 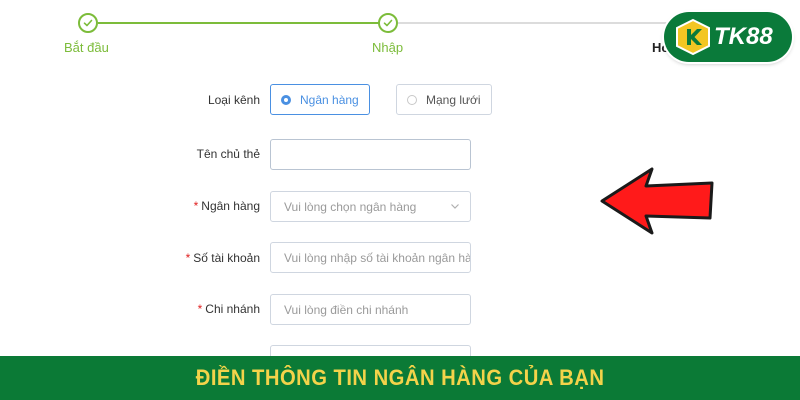 I want to click on radio-unselected-icon, so click(x=412, y=99).